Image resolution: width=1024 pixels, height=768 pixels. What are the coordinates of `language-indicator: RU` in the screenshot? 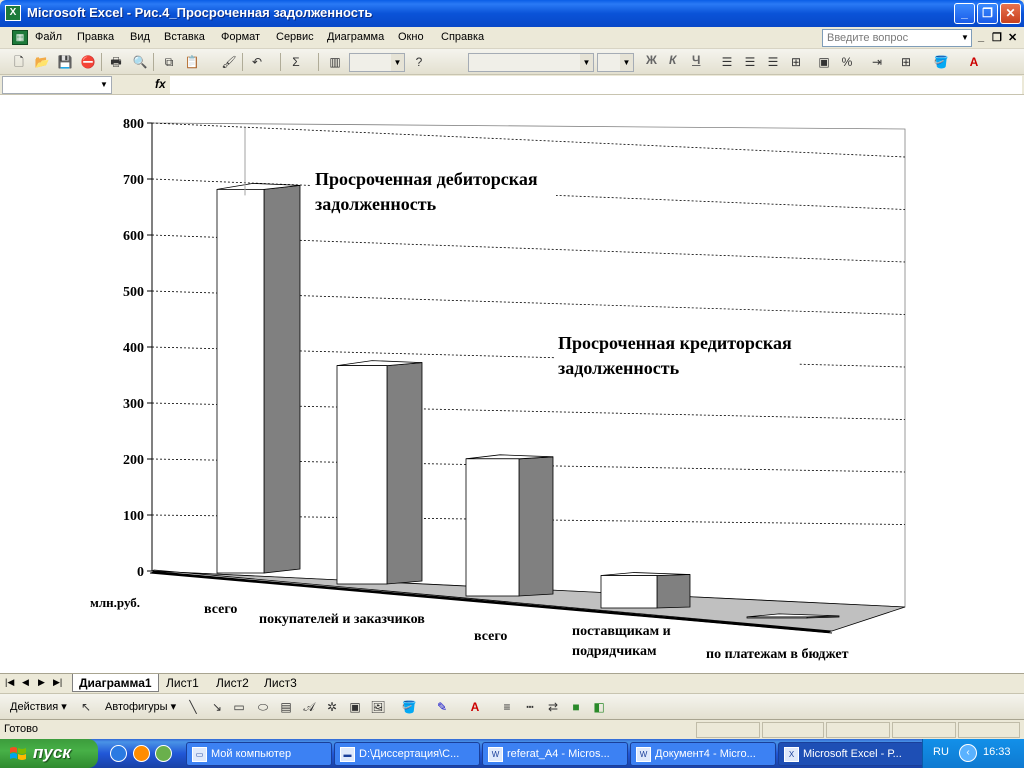 It's located at (941, 752).